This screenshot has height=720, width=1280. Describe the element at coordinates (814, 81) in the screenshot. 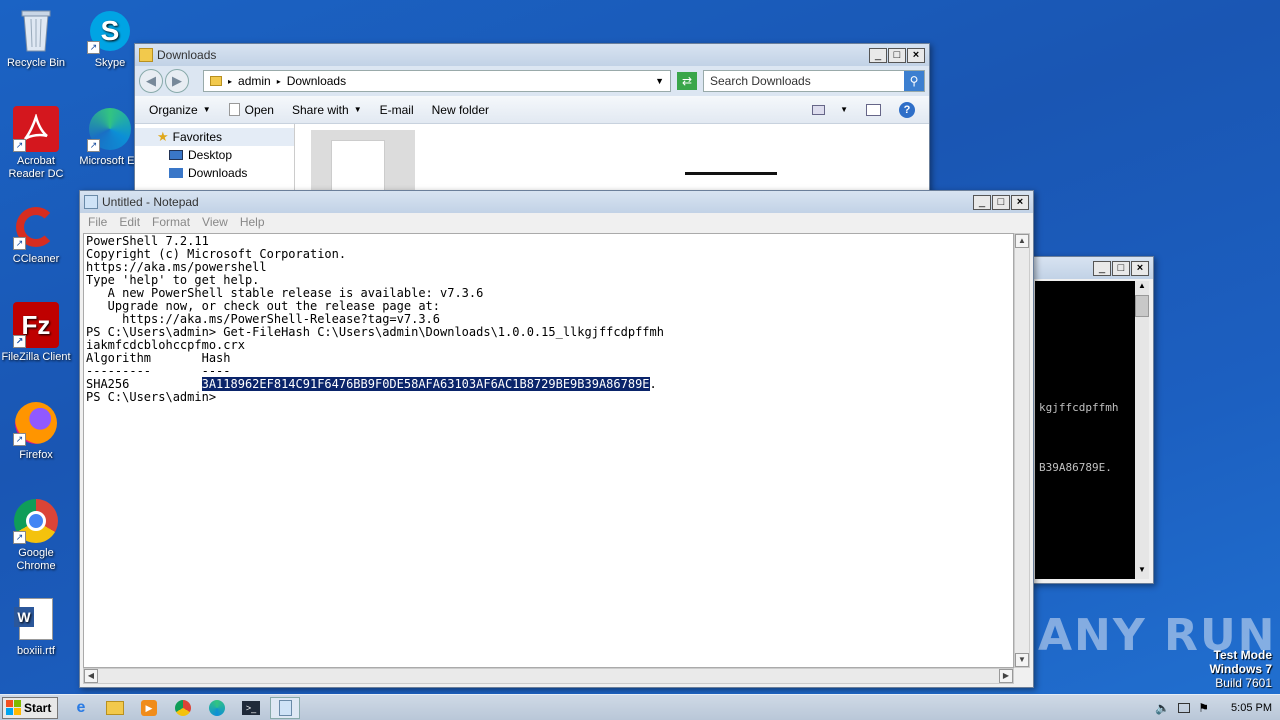

I see `search-input: Search Downloads ⚲` at that location.